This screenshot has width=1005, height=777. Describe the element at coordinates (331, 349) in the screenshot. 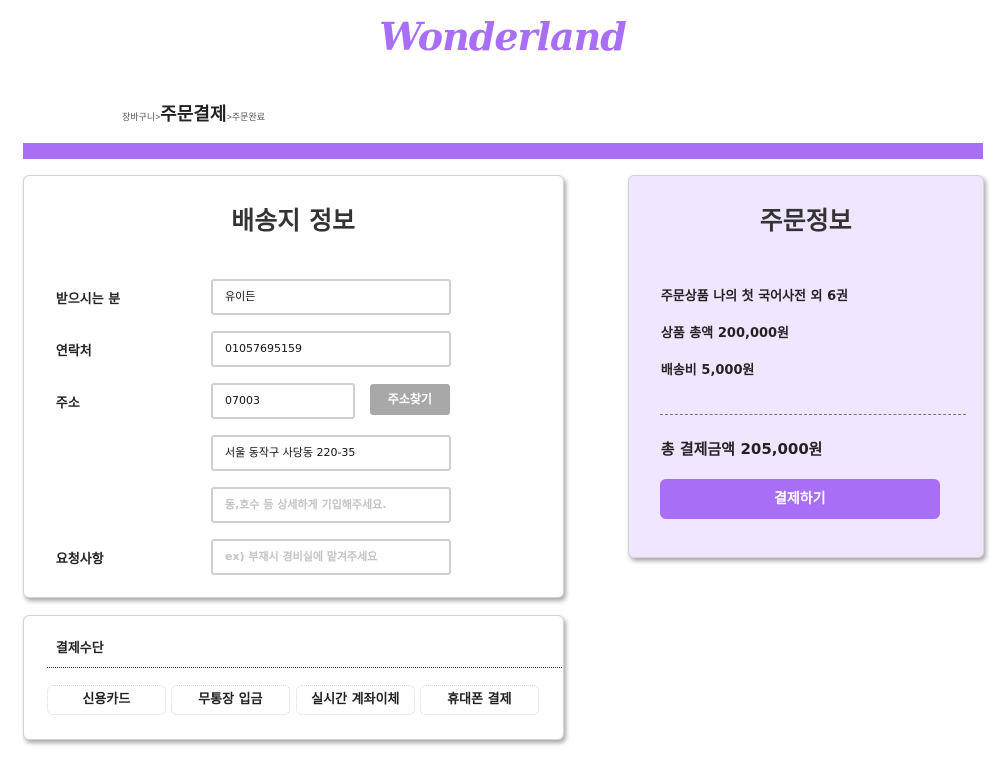

I see `phone-input: 01057695159` at that location.